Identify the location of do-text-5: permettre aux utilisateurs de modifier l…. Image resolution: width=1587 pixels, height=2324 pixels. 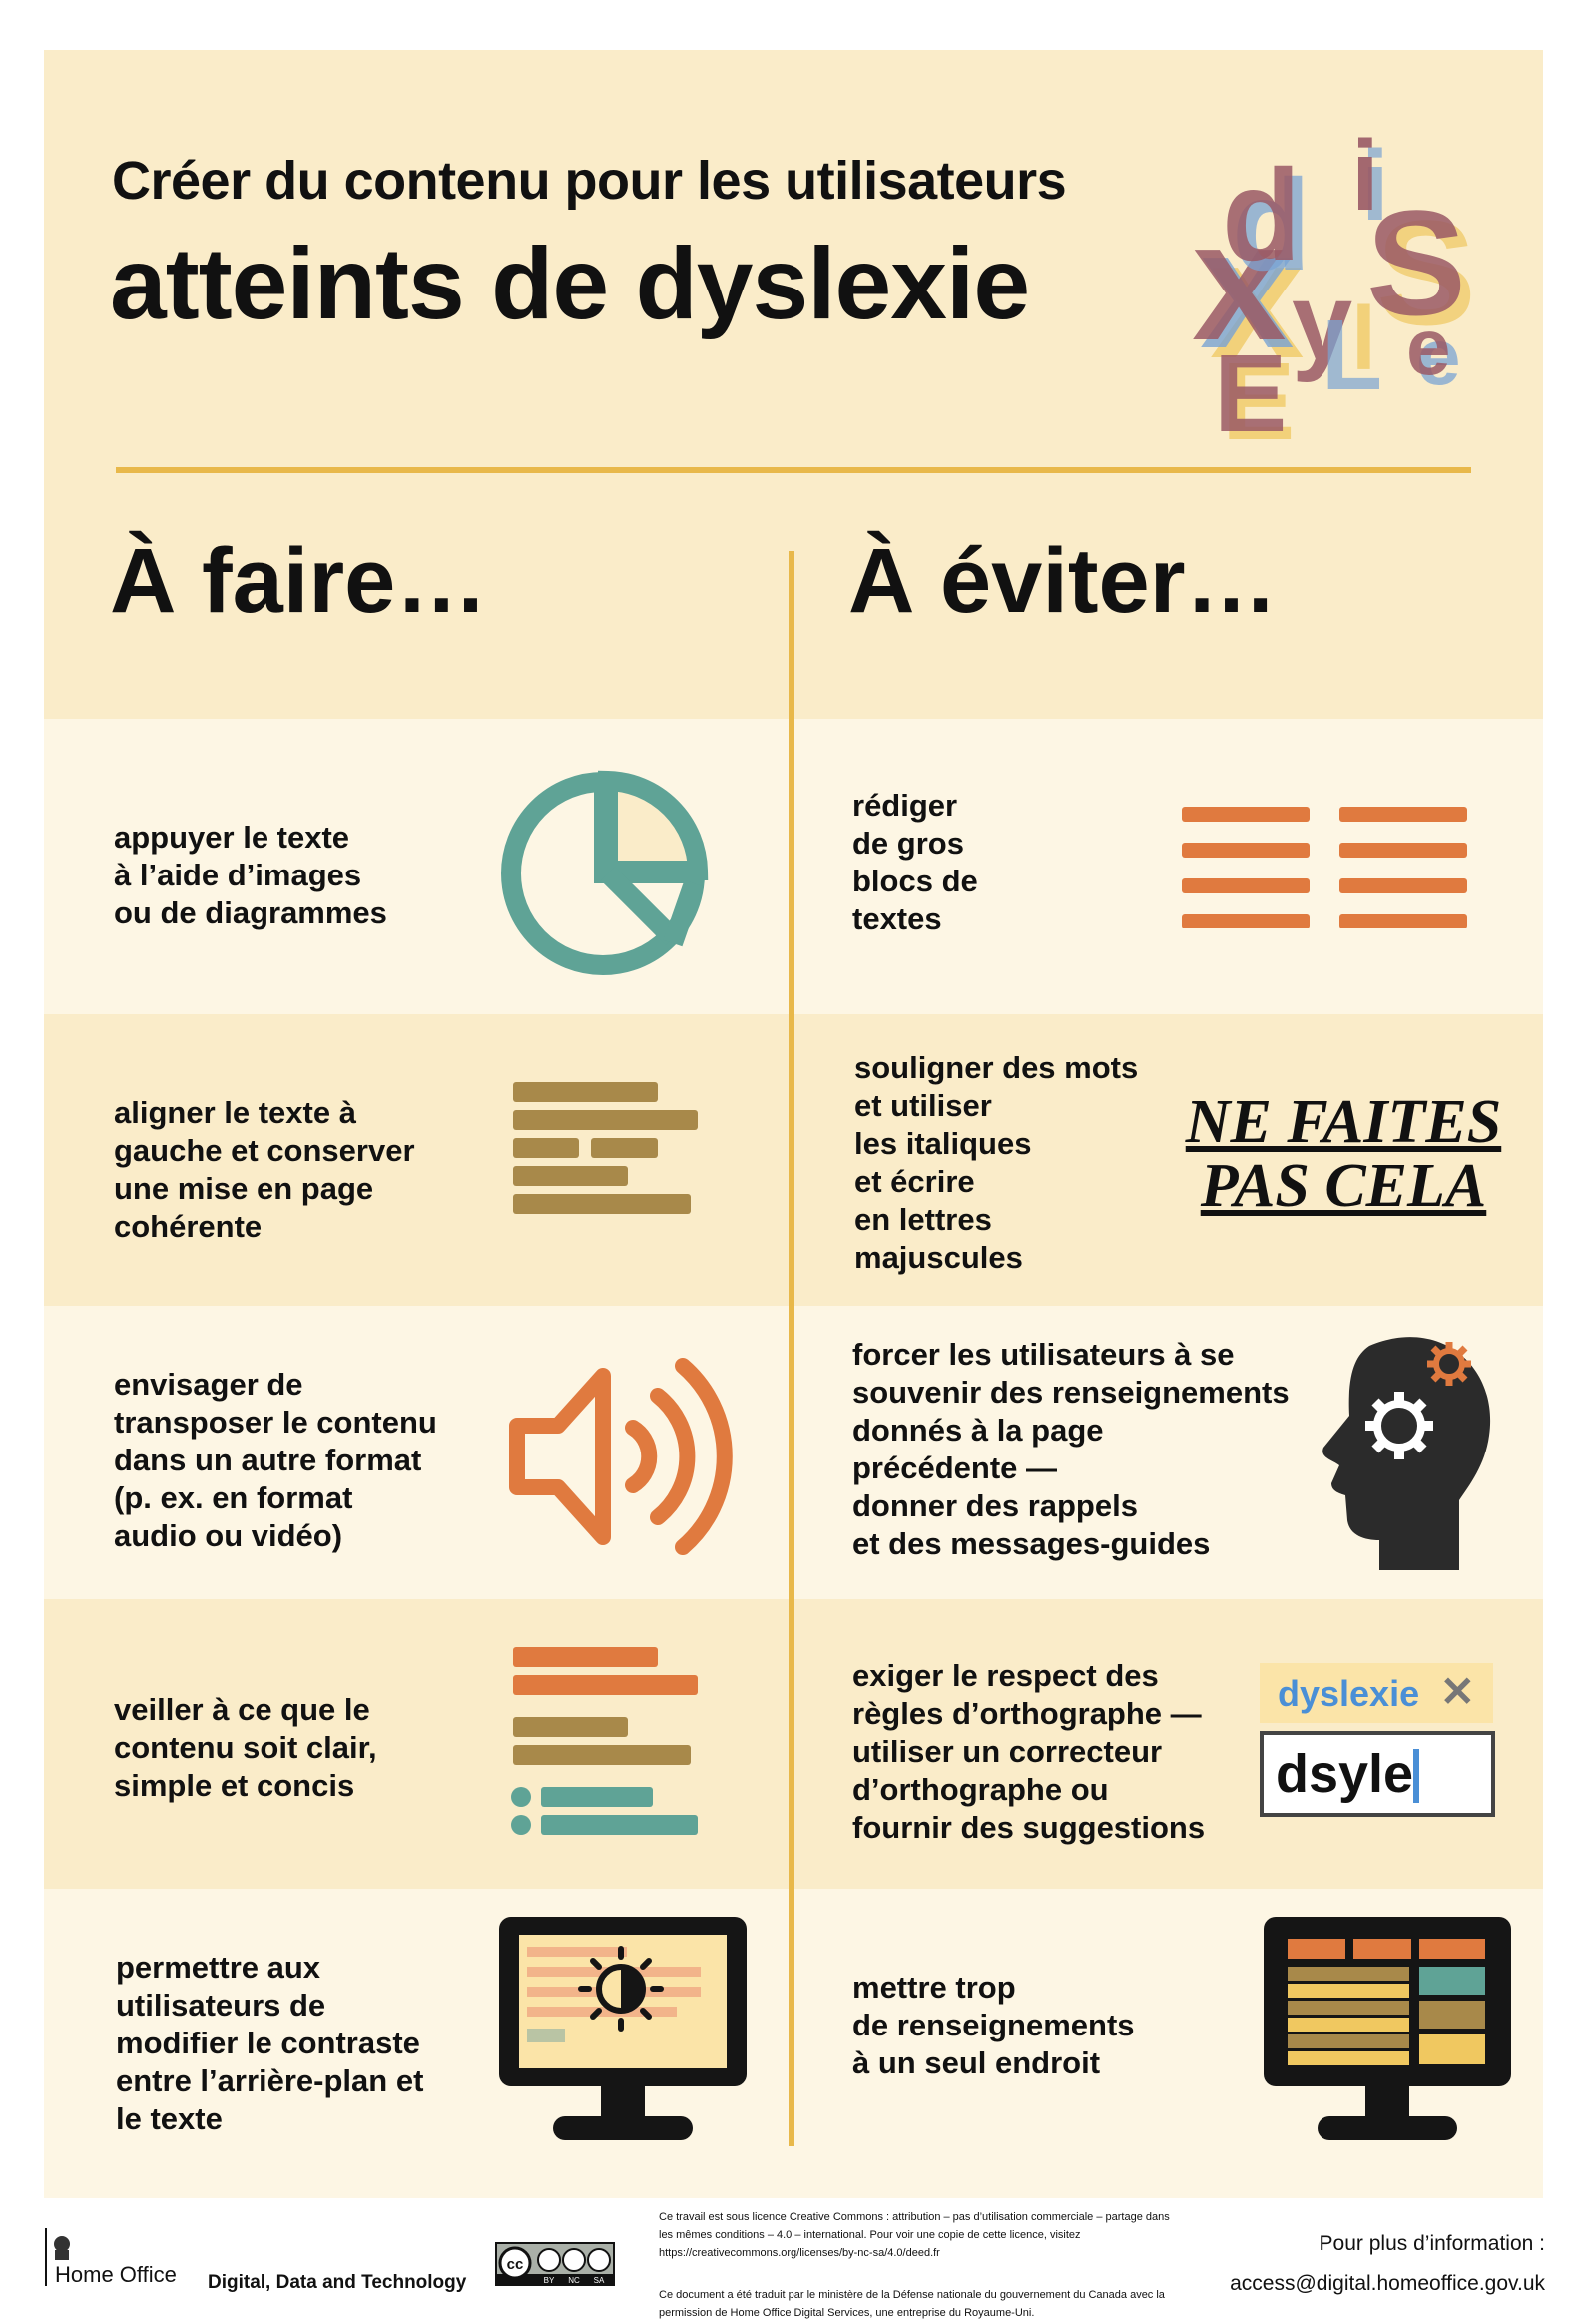
(270, 2043).